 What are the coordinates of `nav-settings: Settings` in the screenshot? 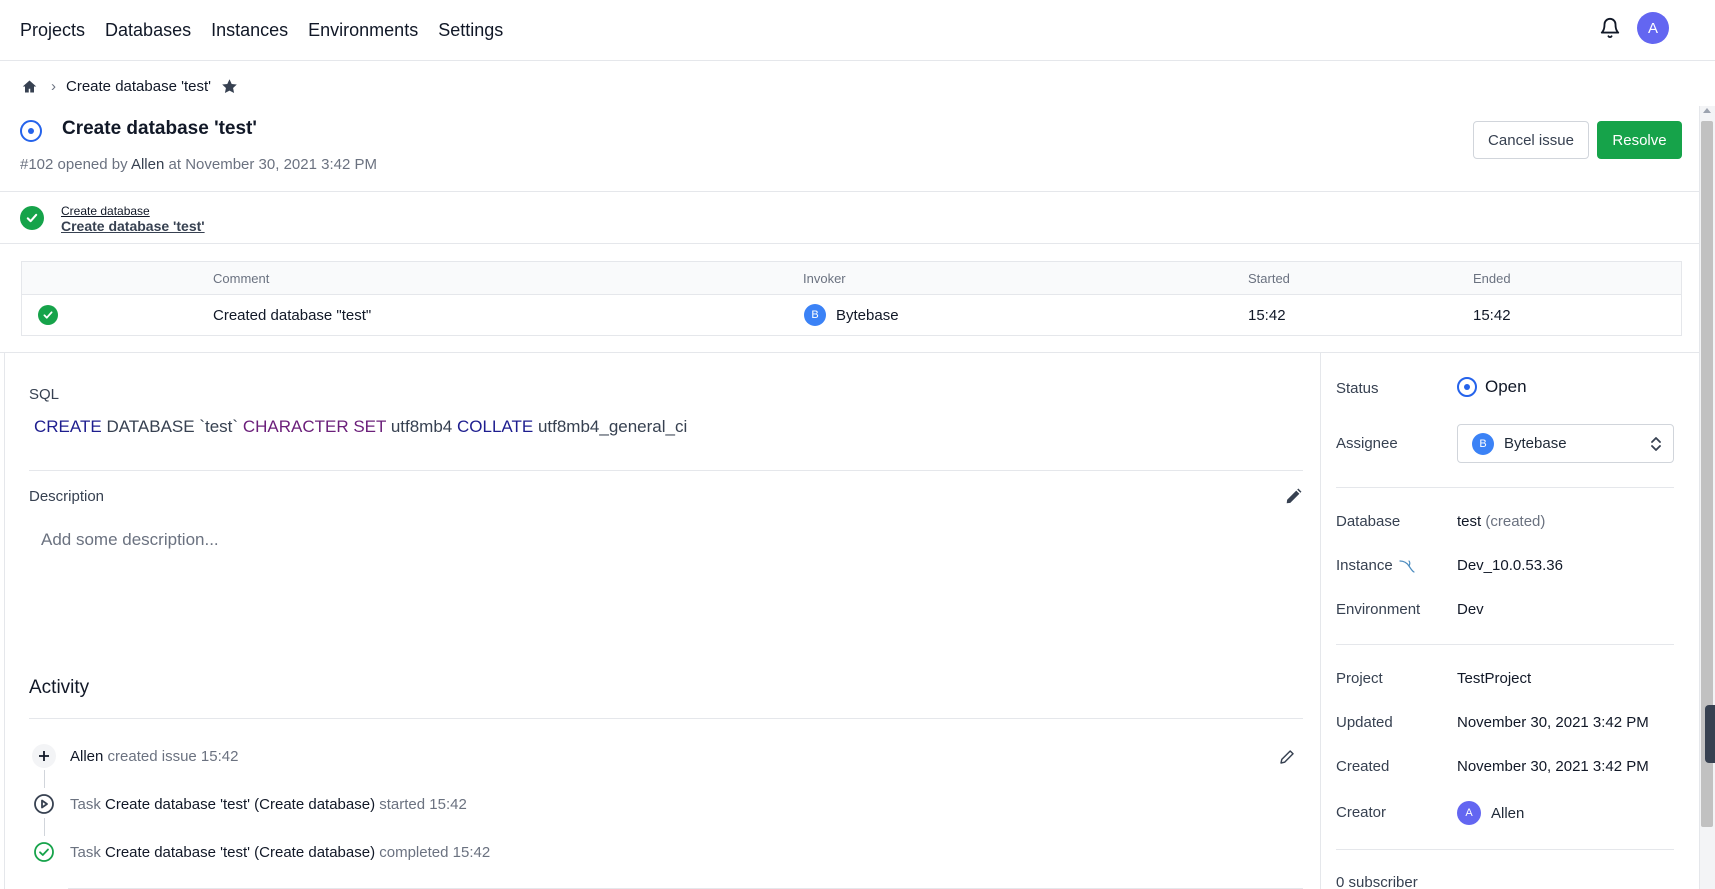 It's located at (470, 30).